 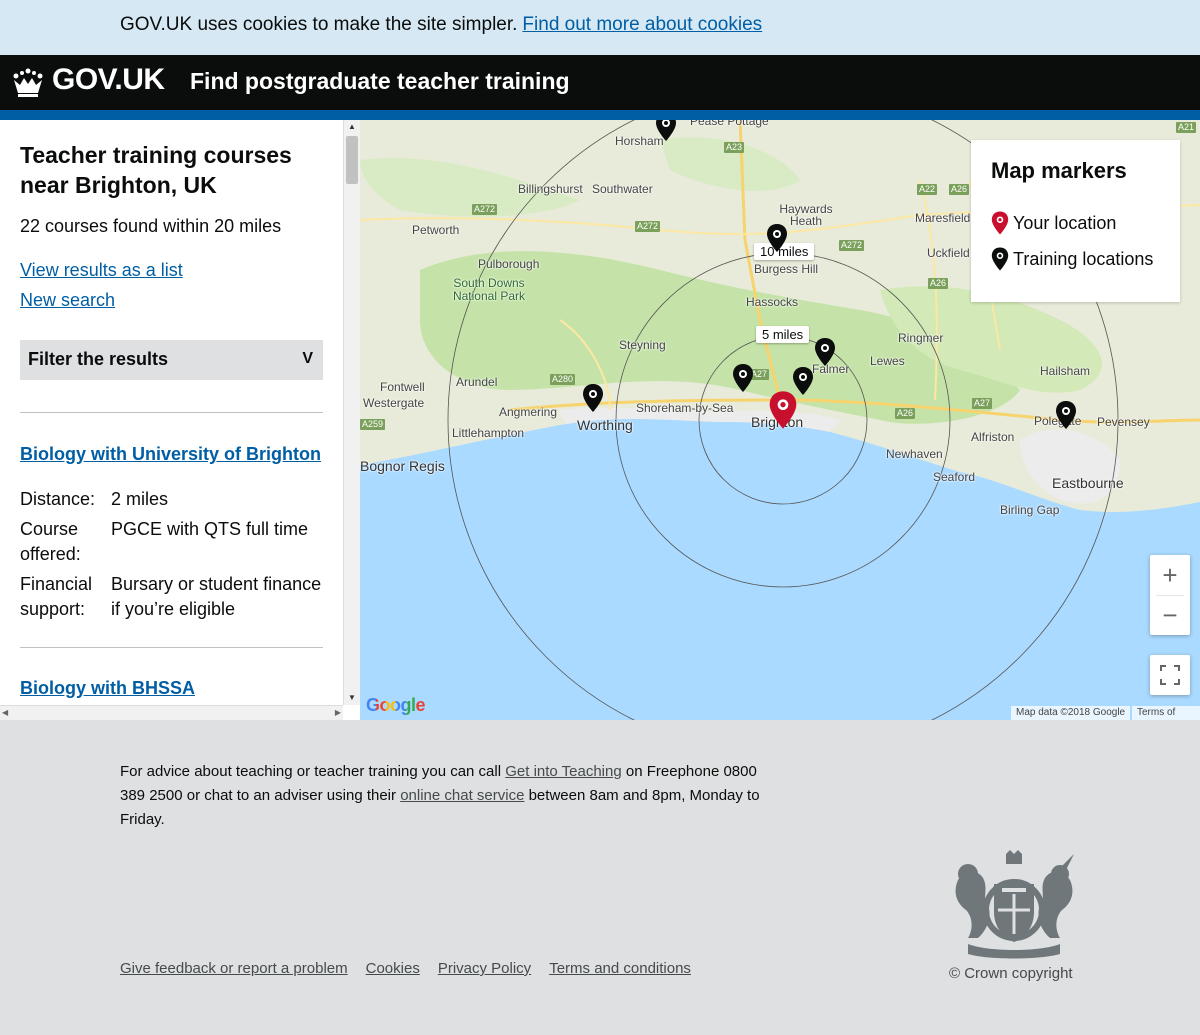 What do you see at coordinates (1000, 259) in the screenshot?
I see `training-location-icon` at bounding box center [1000, 259].